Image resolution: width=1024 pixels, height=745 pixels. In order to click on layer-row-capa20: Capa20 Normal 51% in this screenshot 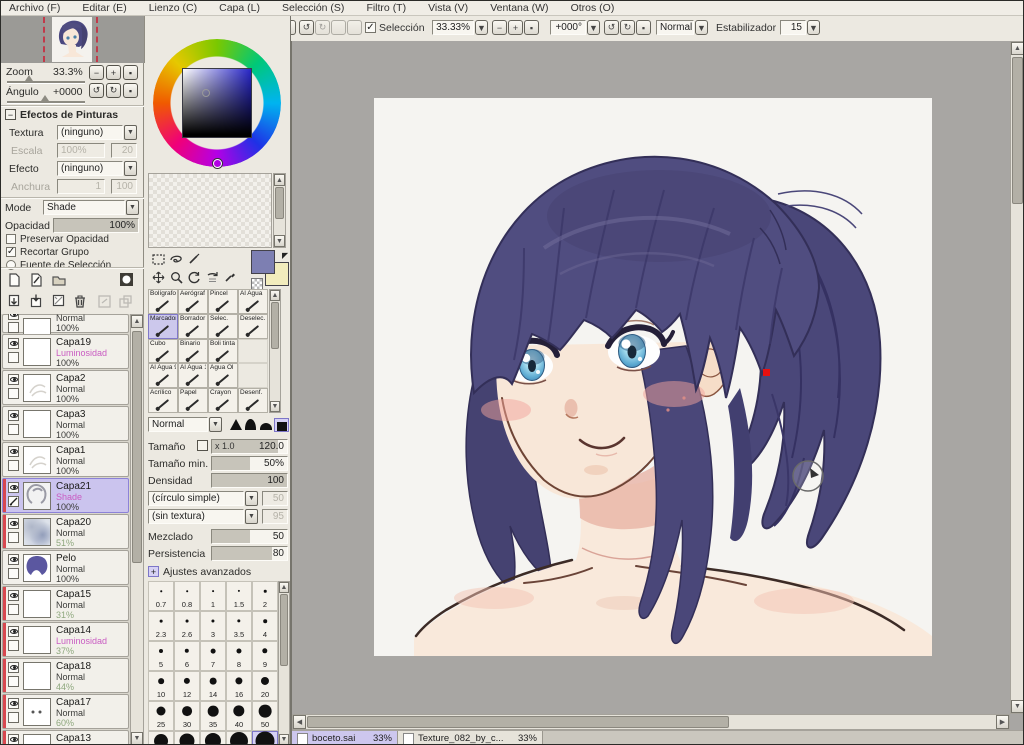, I will do `click(65, 531)`.